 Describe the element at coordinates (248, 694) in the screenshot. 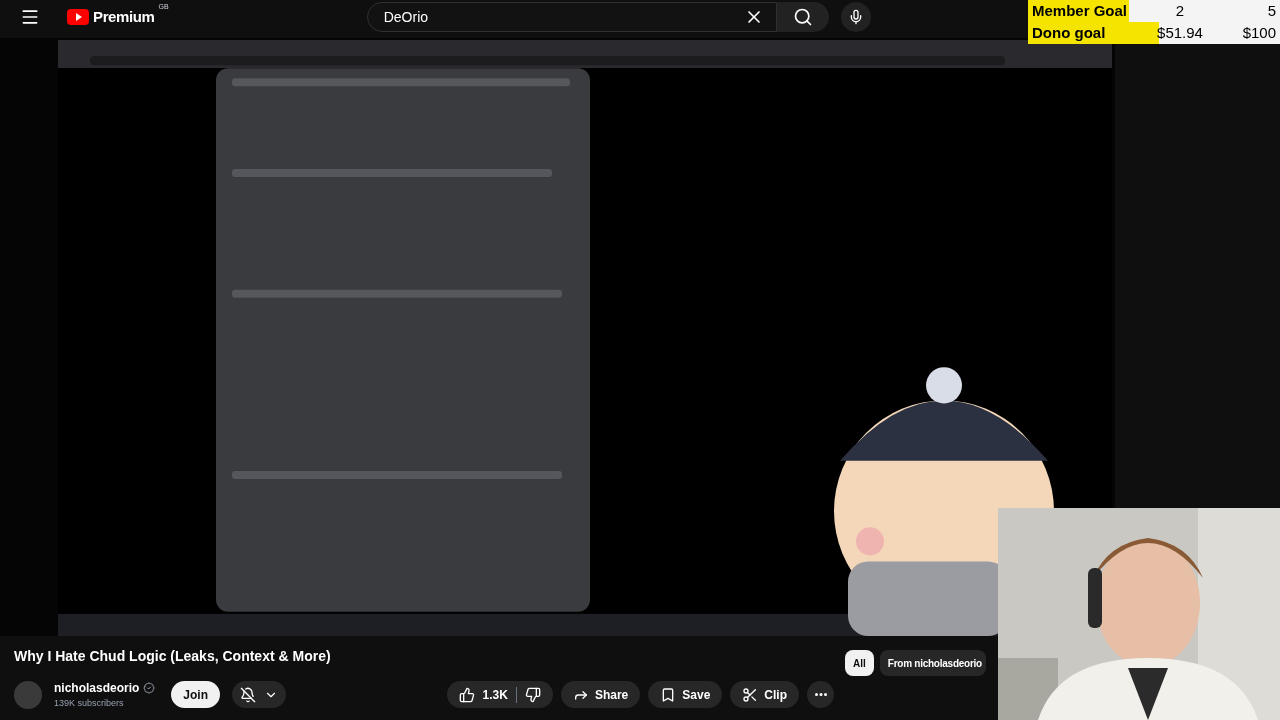

I see `bell-off-icon` at that location.